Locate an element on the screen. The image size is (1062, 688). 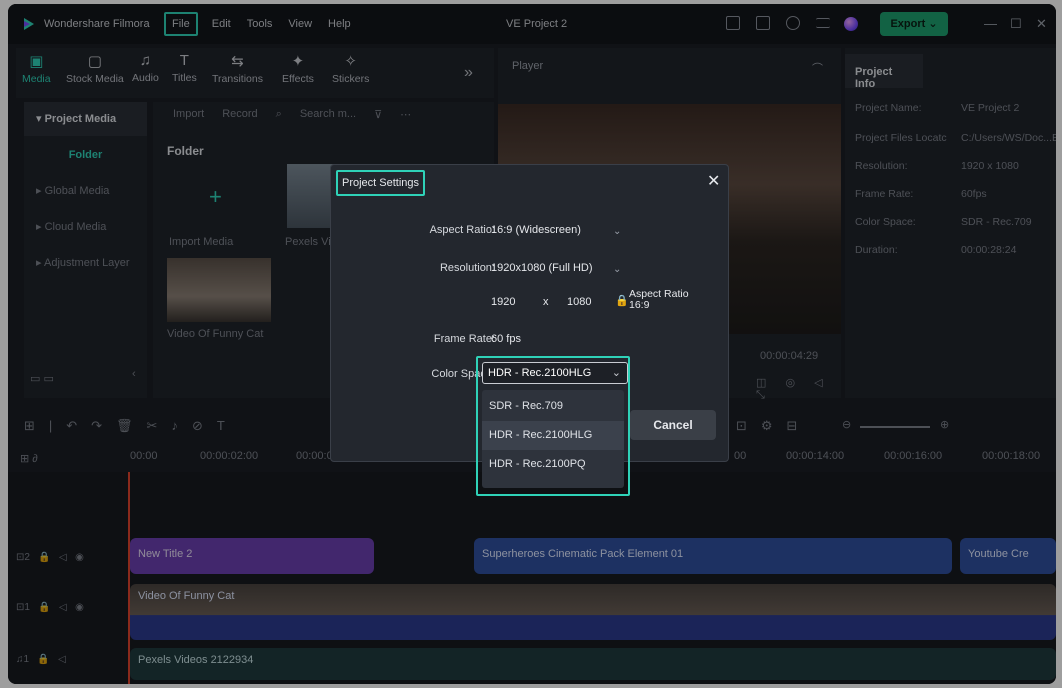
info-value: 60fps is located at coordinates (974, 194).